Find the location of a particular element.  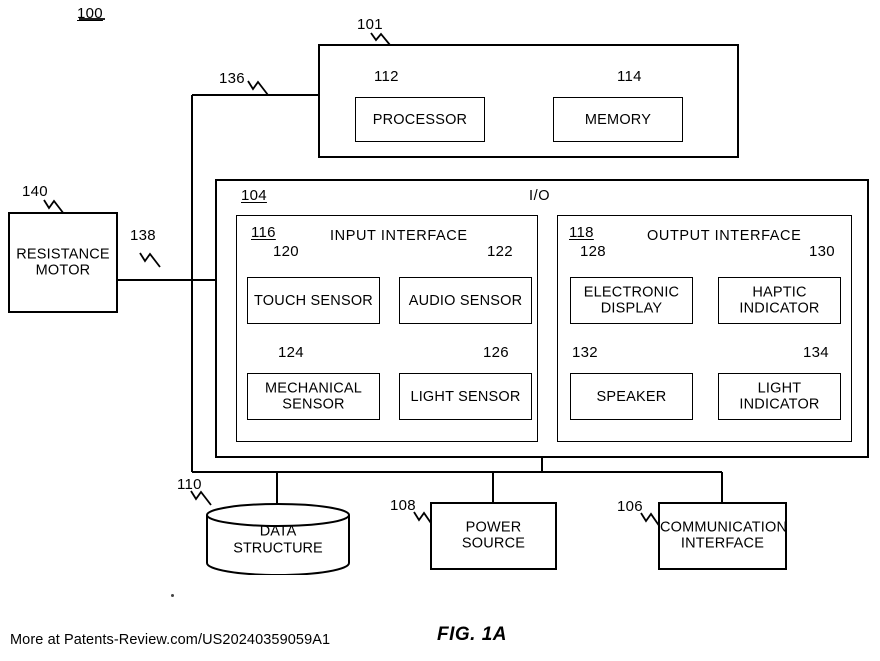

audio-sensor-label: AUDIO SENSOR is located at coordinates (465, 300).